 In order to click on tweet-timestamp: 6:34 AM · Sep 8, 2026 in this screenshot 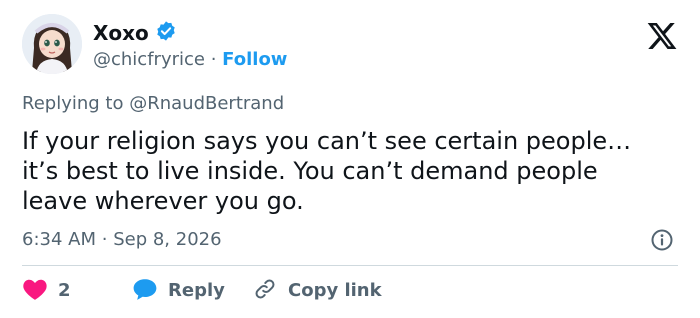, I will do `click(122, 240)`.